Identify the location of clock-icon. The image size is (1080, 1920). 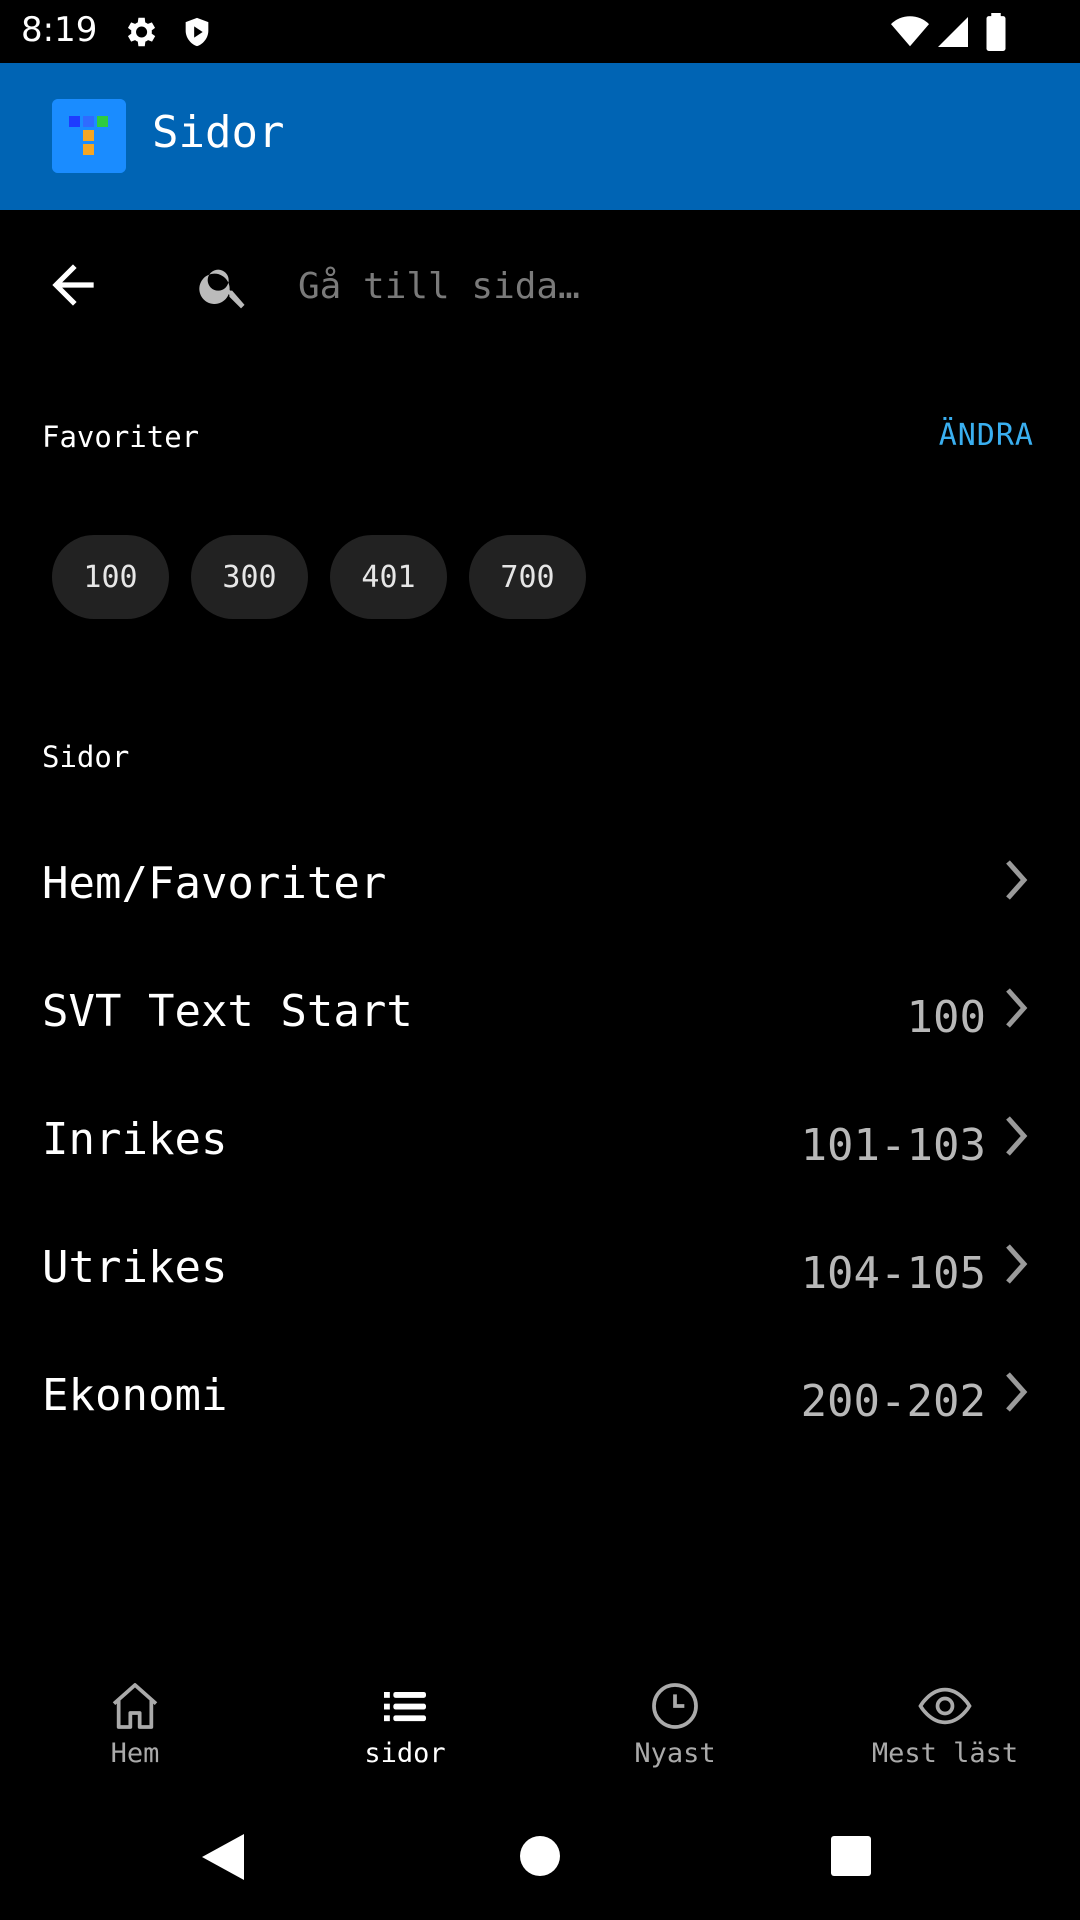
(675, 1706).